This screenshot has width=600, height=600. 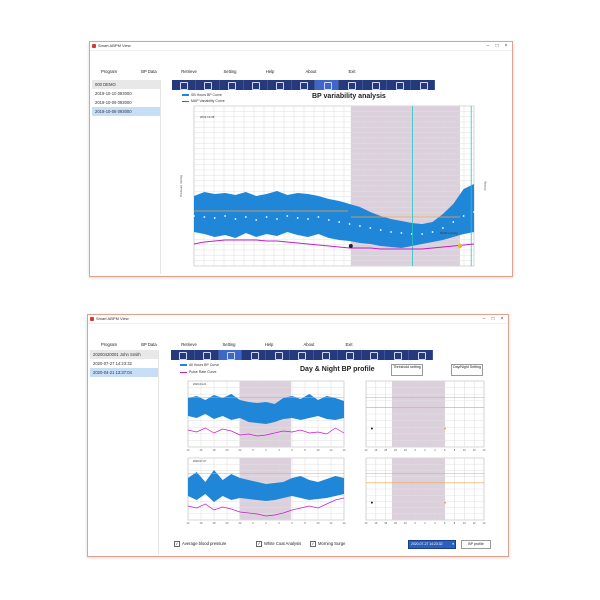 I want to click on record-item-selected: 2019-10-08 093000, so click(x=126, y=111).